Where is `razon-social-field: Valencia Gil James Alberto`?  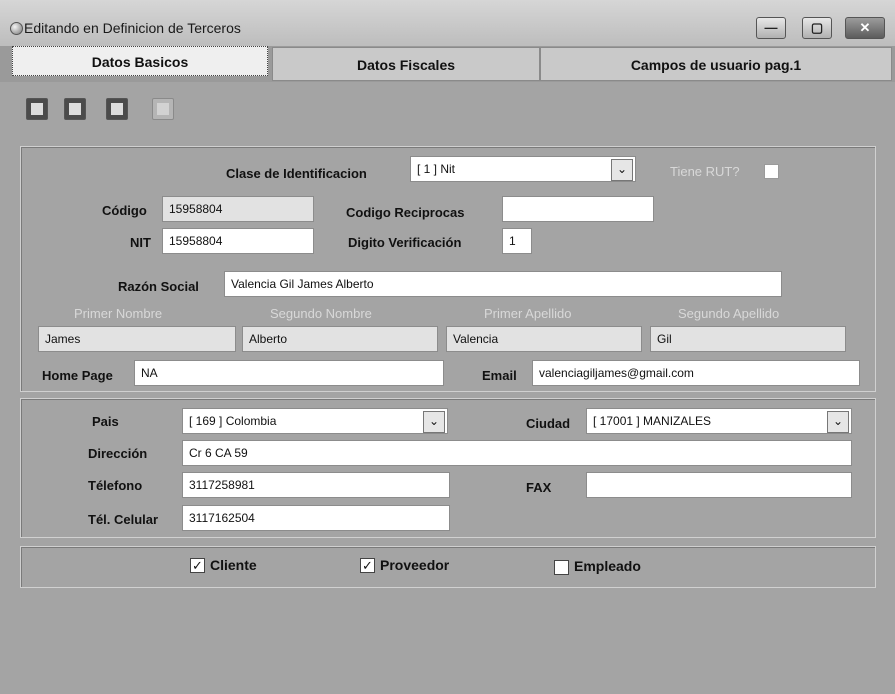 razon-social-field: Valencia Gil James Alberto is located at coordinates (503, 284).